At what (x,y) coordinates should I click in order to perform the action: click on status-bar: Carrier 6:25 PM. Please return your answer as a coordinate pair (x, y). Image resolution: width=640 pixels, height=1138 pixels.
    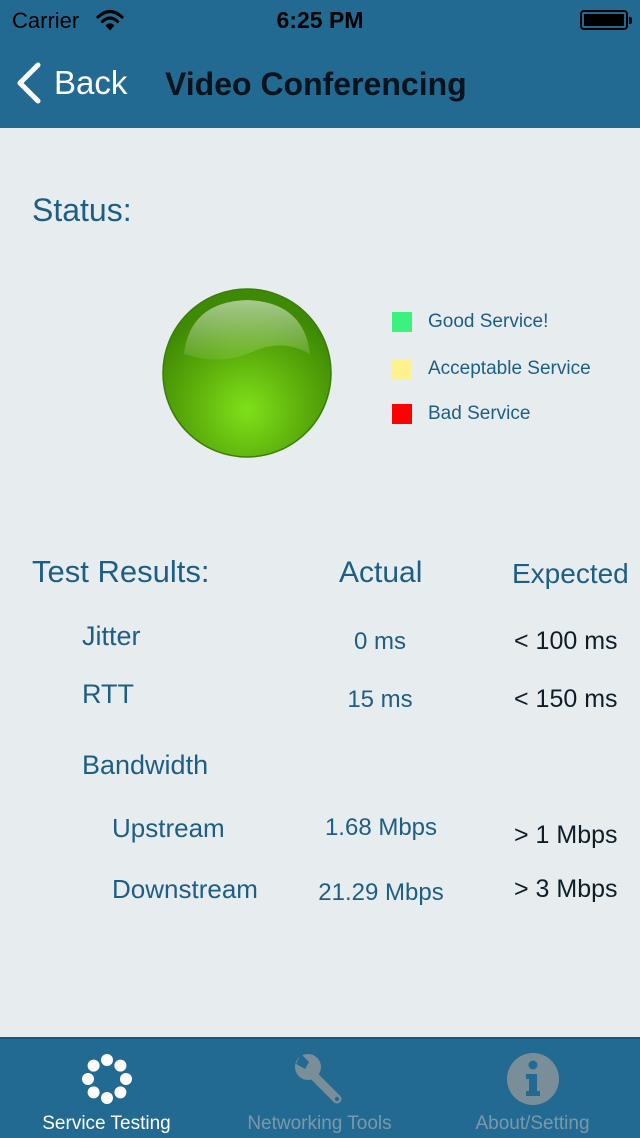
    Looking at the image, I should click on (320, 20).